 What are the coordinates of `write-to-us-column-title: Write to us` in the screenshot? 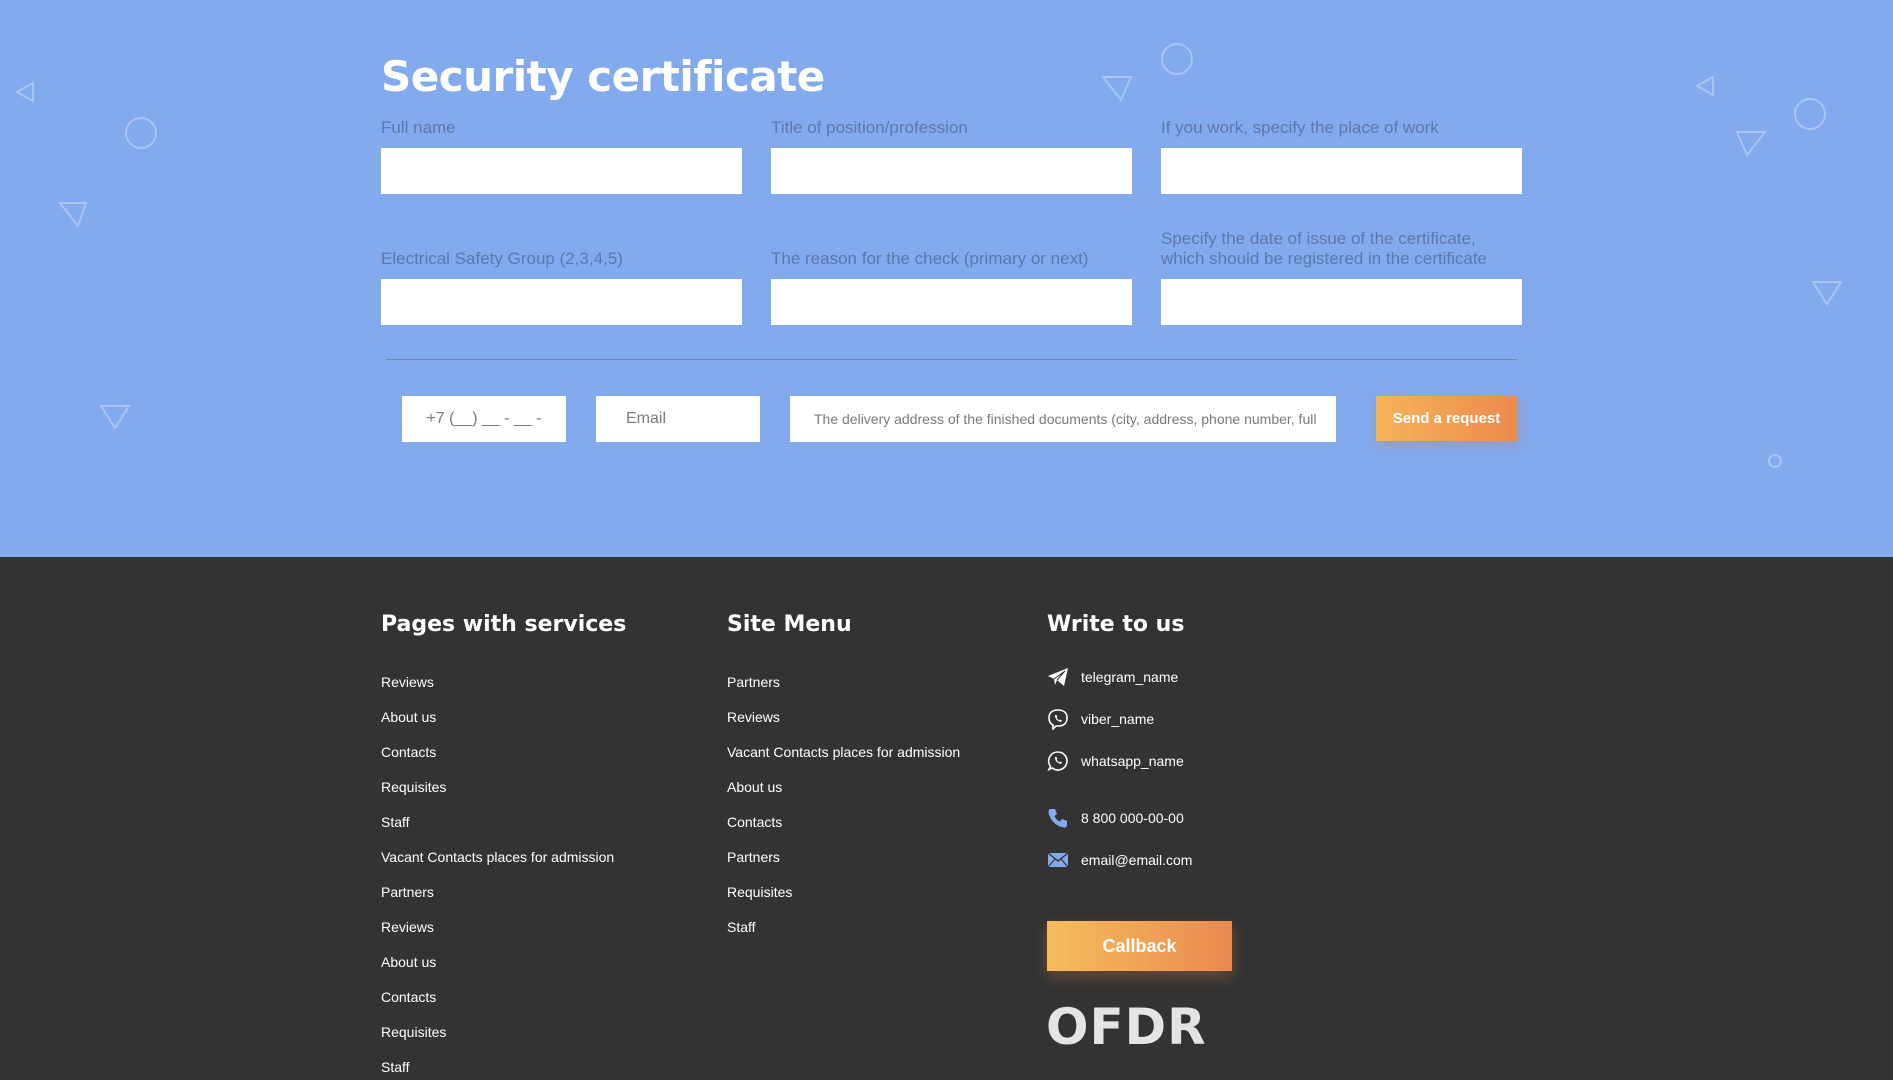 It's located at (1116, 624).